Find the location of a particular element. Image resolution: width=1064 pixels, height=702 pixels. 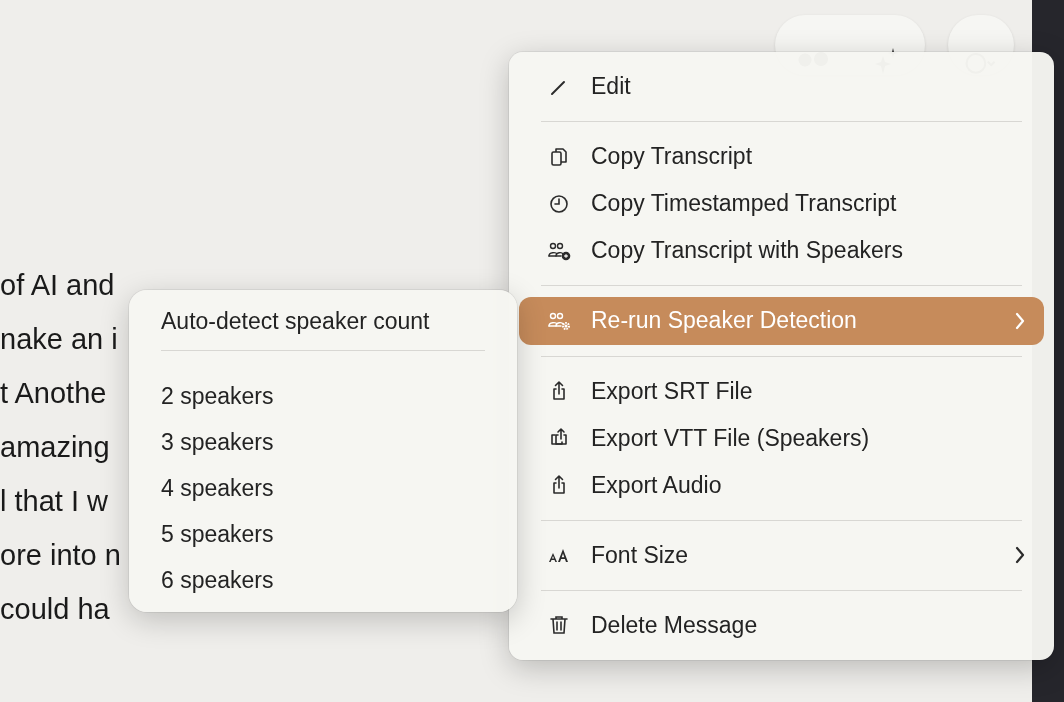

menu-item: Export Audio is located at coordinates (781, 485).